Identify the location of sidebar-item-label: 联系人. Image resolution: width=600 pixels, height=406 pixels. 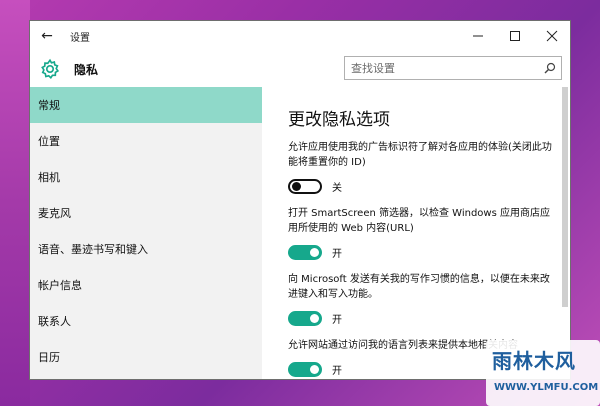
(54, 321).